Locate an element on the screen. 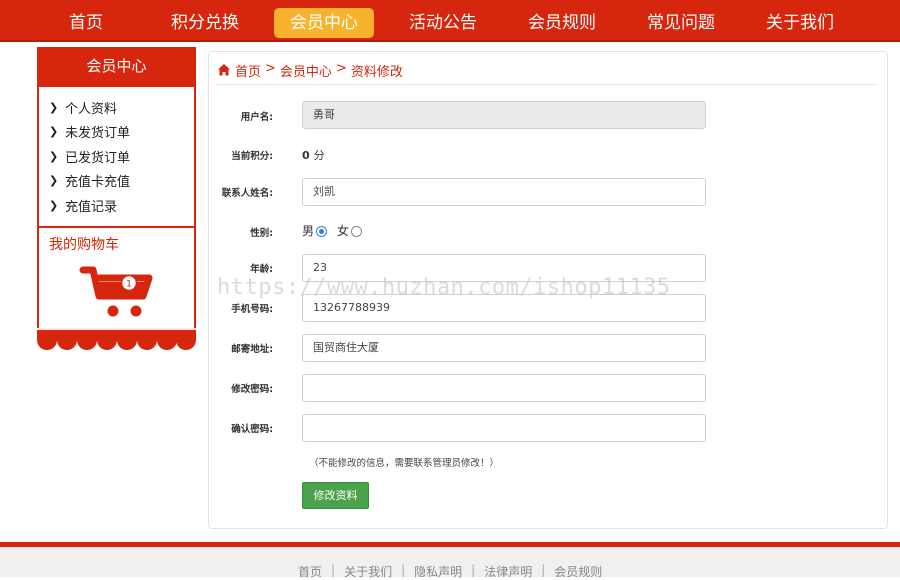 The image size is (900, 580). breadcrumb: 首页 > 会员中心 > 资料修改 is located at coordinates (547, 73).